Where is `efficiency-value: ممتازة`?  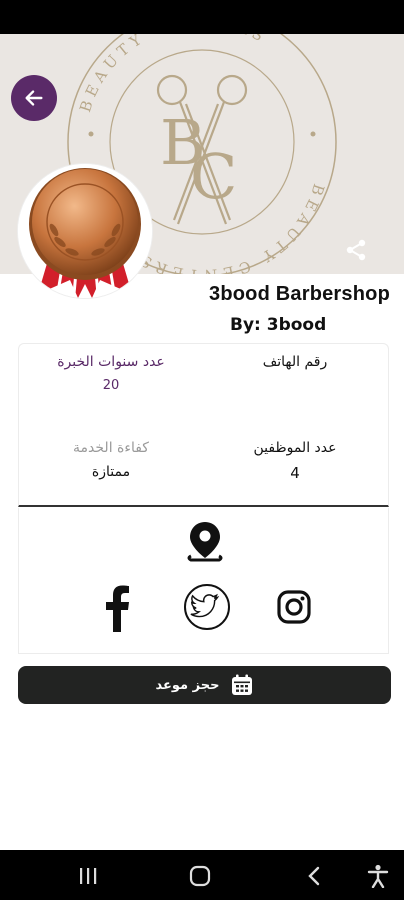 efficiency-value: ممتازة is located at coordinates (111, 472).